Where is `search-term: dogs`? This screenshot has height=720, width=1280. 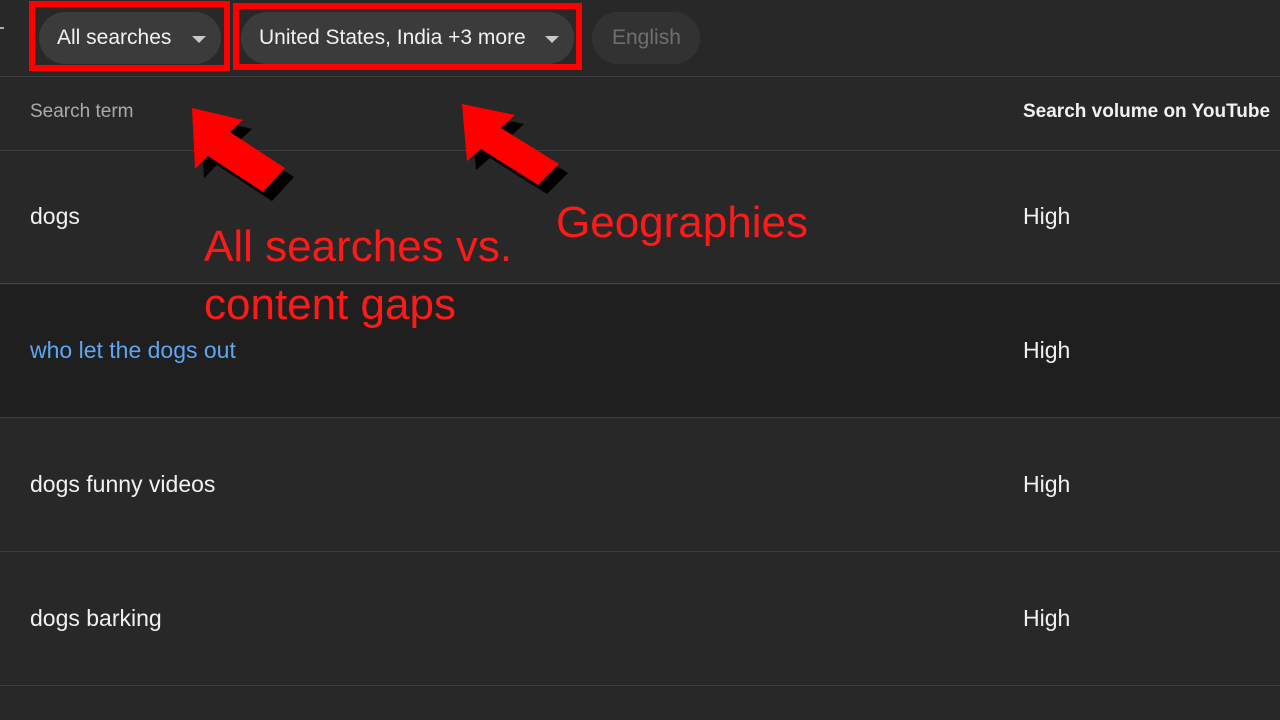 search-term: dogs is located at coordinates (55, 216).